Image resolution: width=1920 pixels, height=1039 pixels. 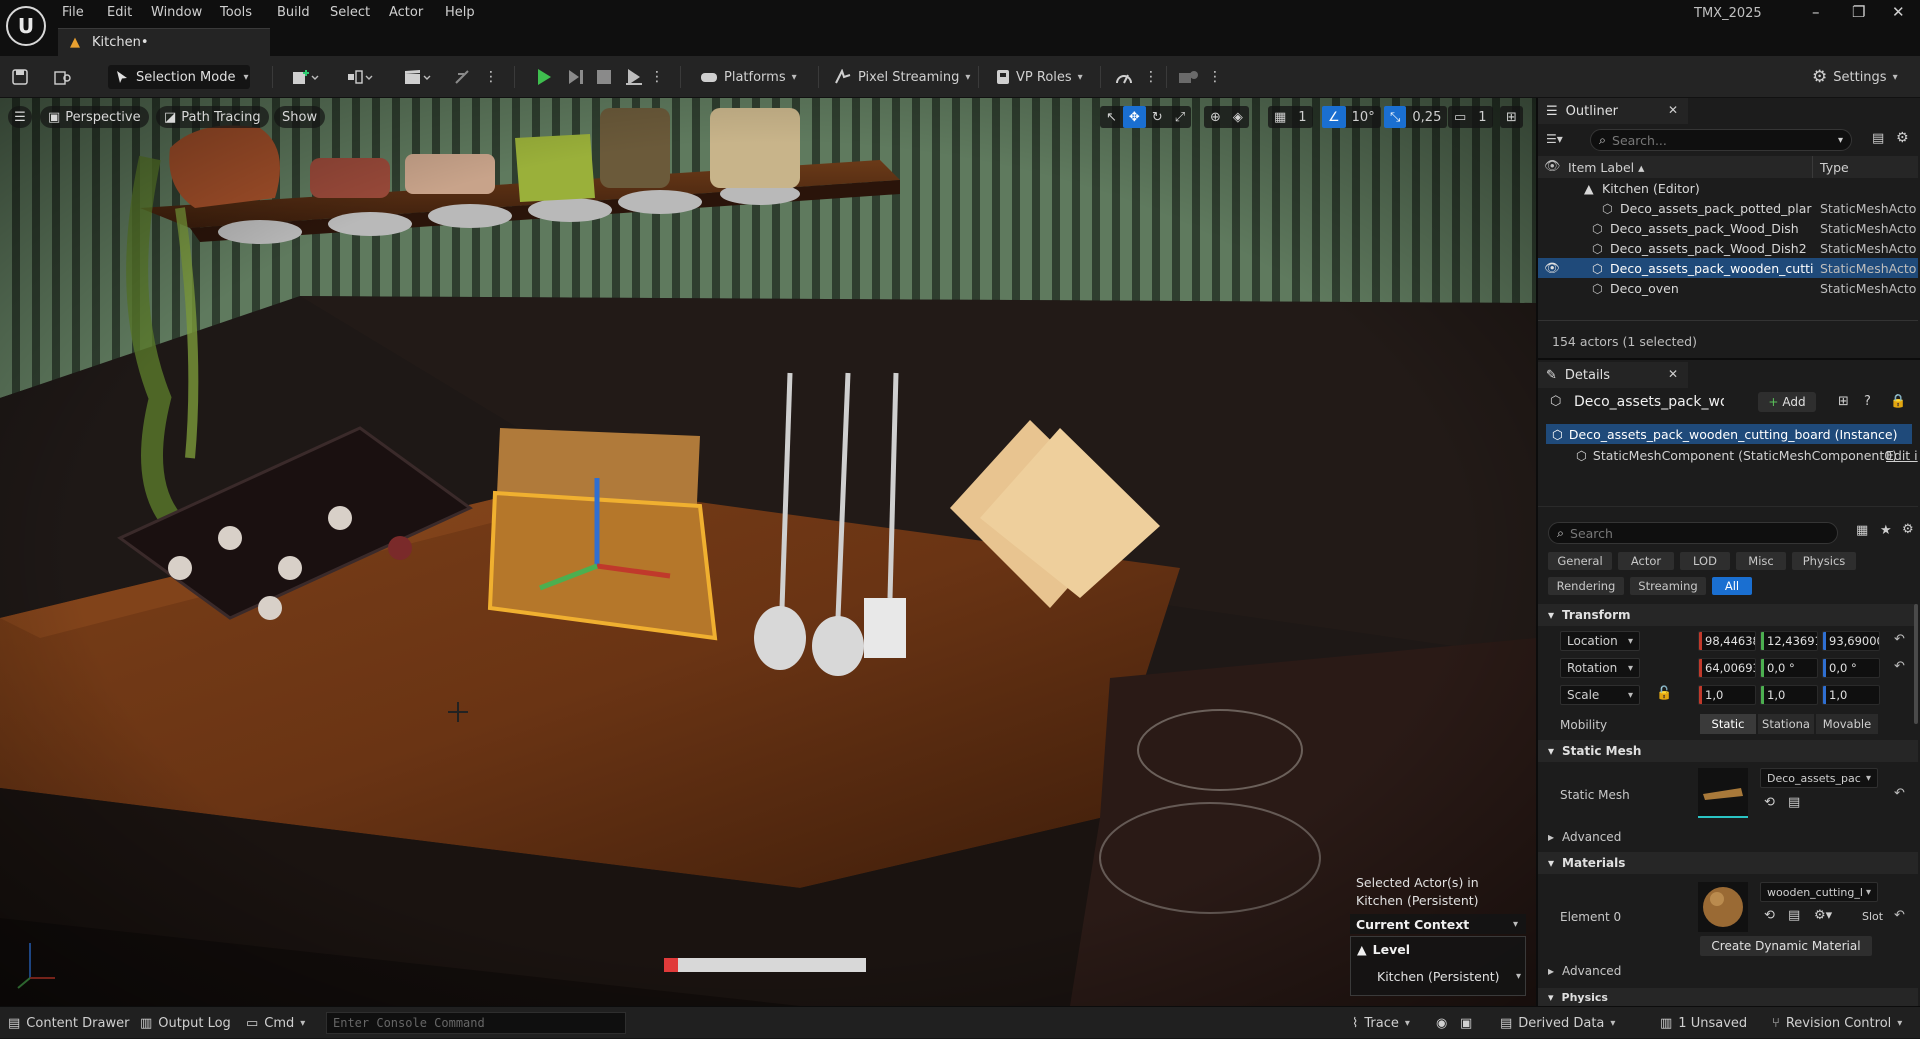 What do you see at coordinates (1238, 117) in the screenshot?
I see `surface-snap-icon: ◈` at bounding box center [1238, 117].